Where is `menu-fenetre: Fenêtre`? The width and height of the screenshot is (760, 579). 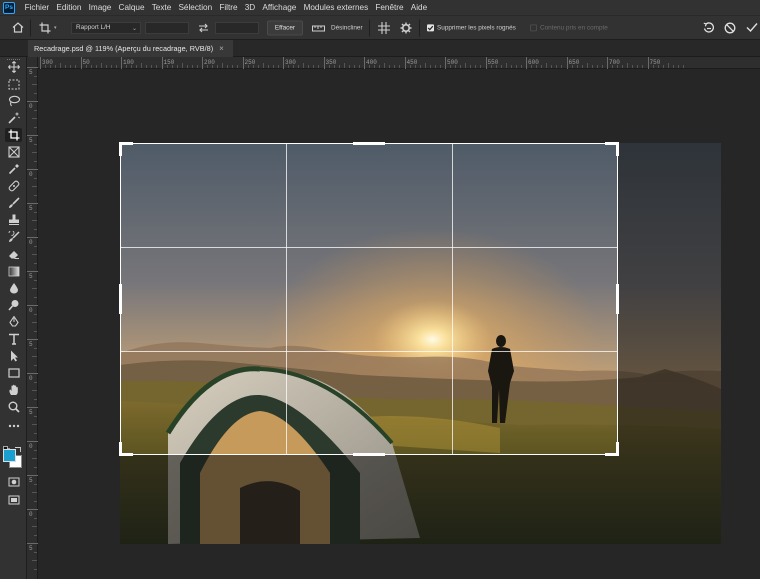
menu-fenetre: Fenêtre is located at coordinates (389, 7).